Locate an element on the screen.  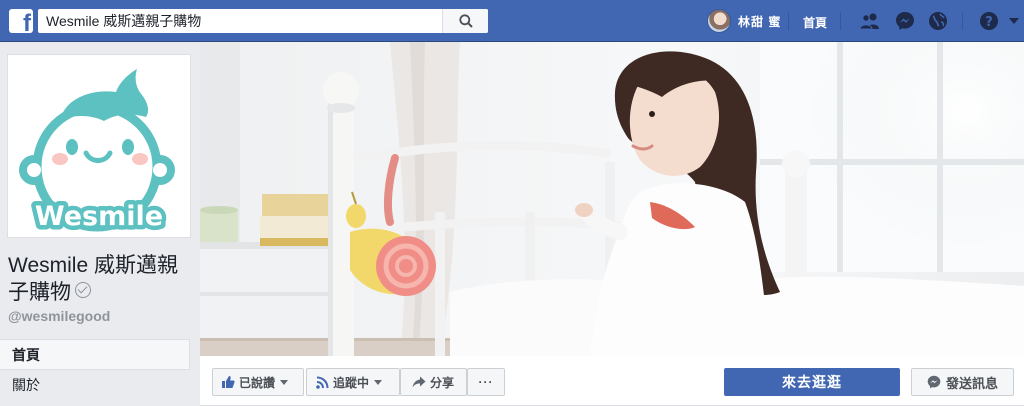
liked-button-label: 已說讚 is located at coordinates (257, 382).